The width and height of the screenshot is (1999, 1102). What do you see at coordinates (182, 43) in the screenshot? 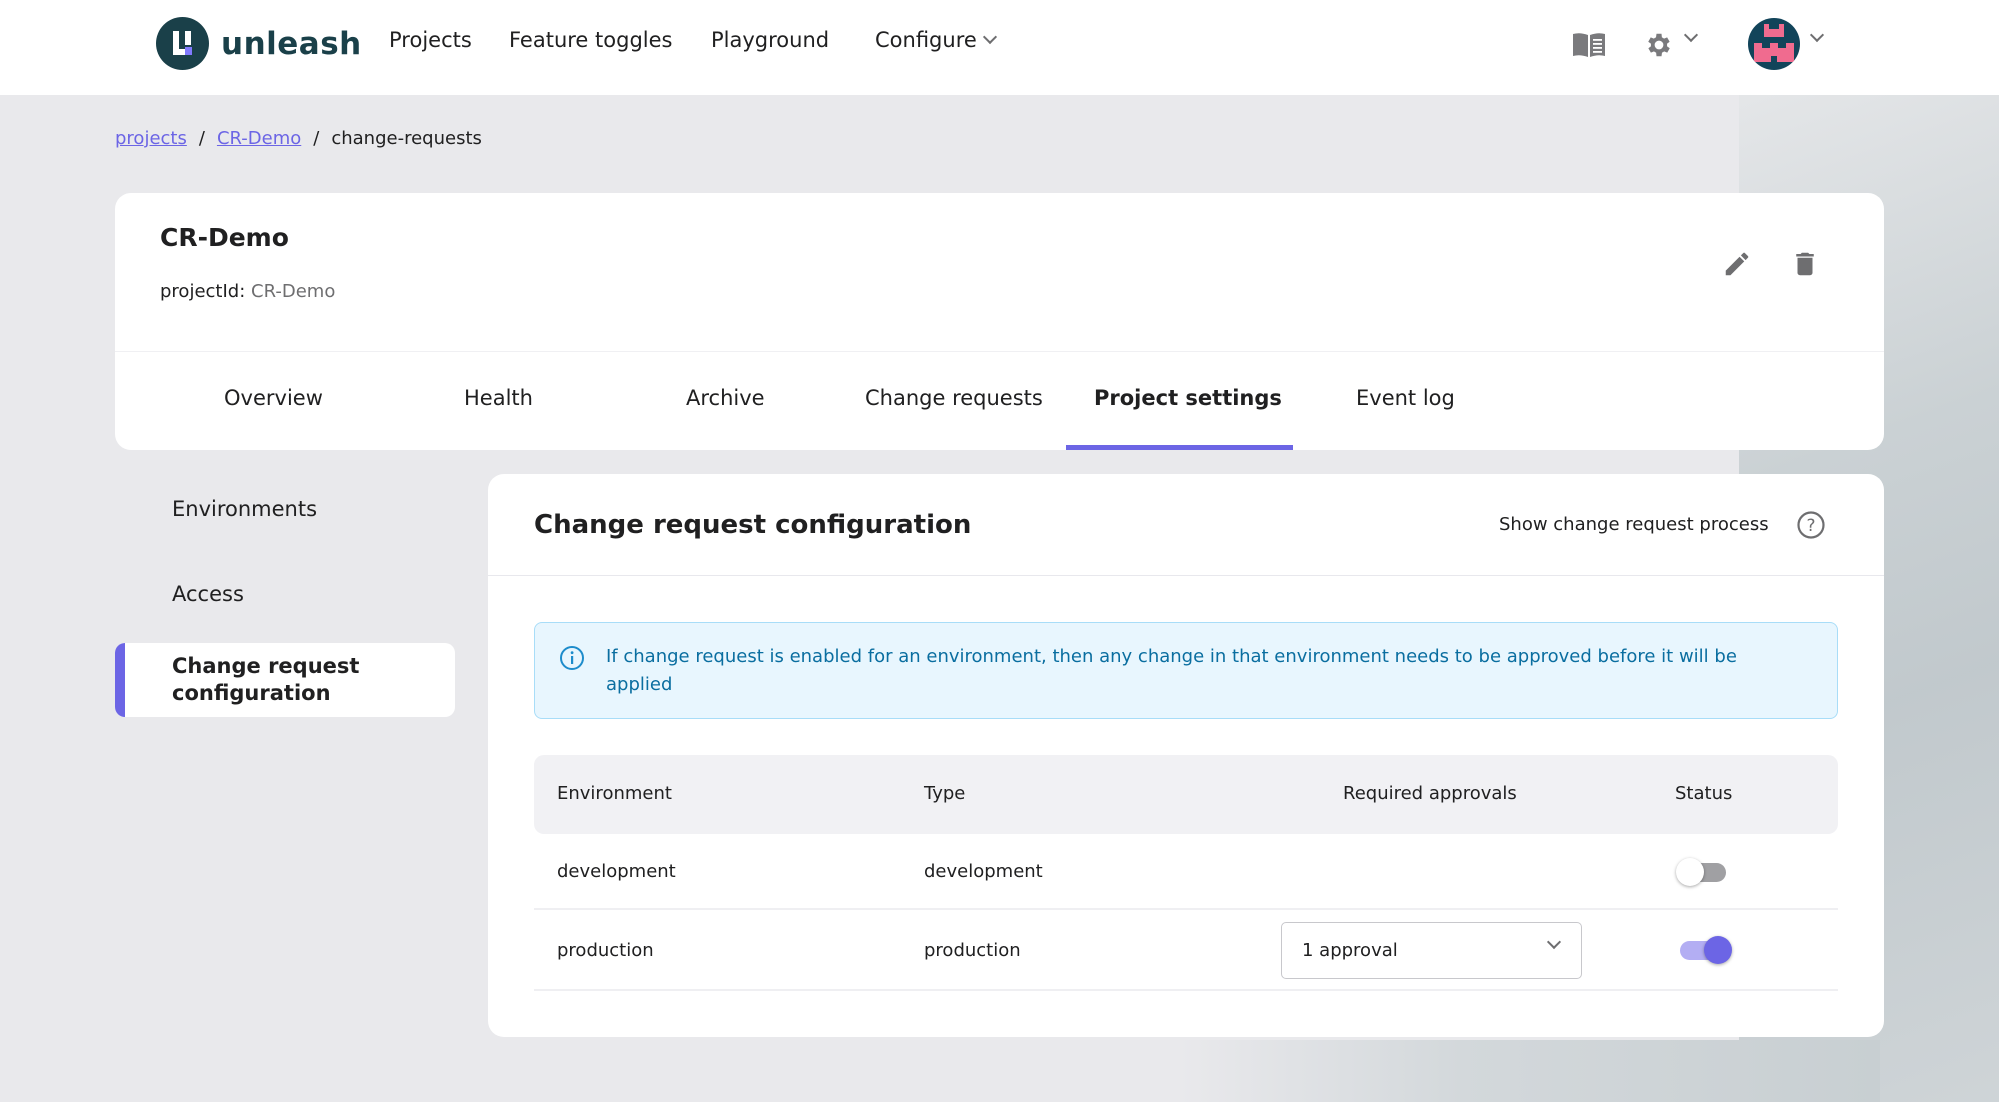
I see `logo-icon` at bounding box center [182, 43].